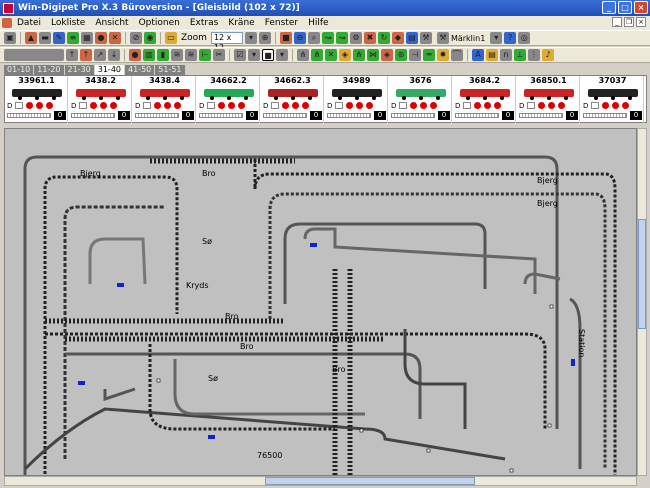 This screenshot has width=650, height=488. What do you see at coordinates (383, 38) in the screenshot?
I see `refresh-icon: ↻` at bounding box center [383, 38].